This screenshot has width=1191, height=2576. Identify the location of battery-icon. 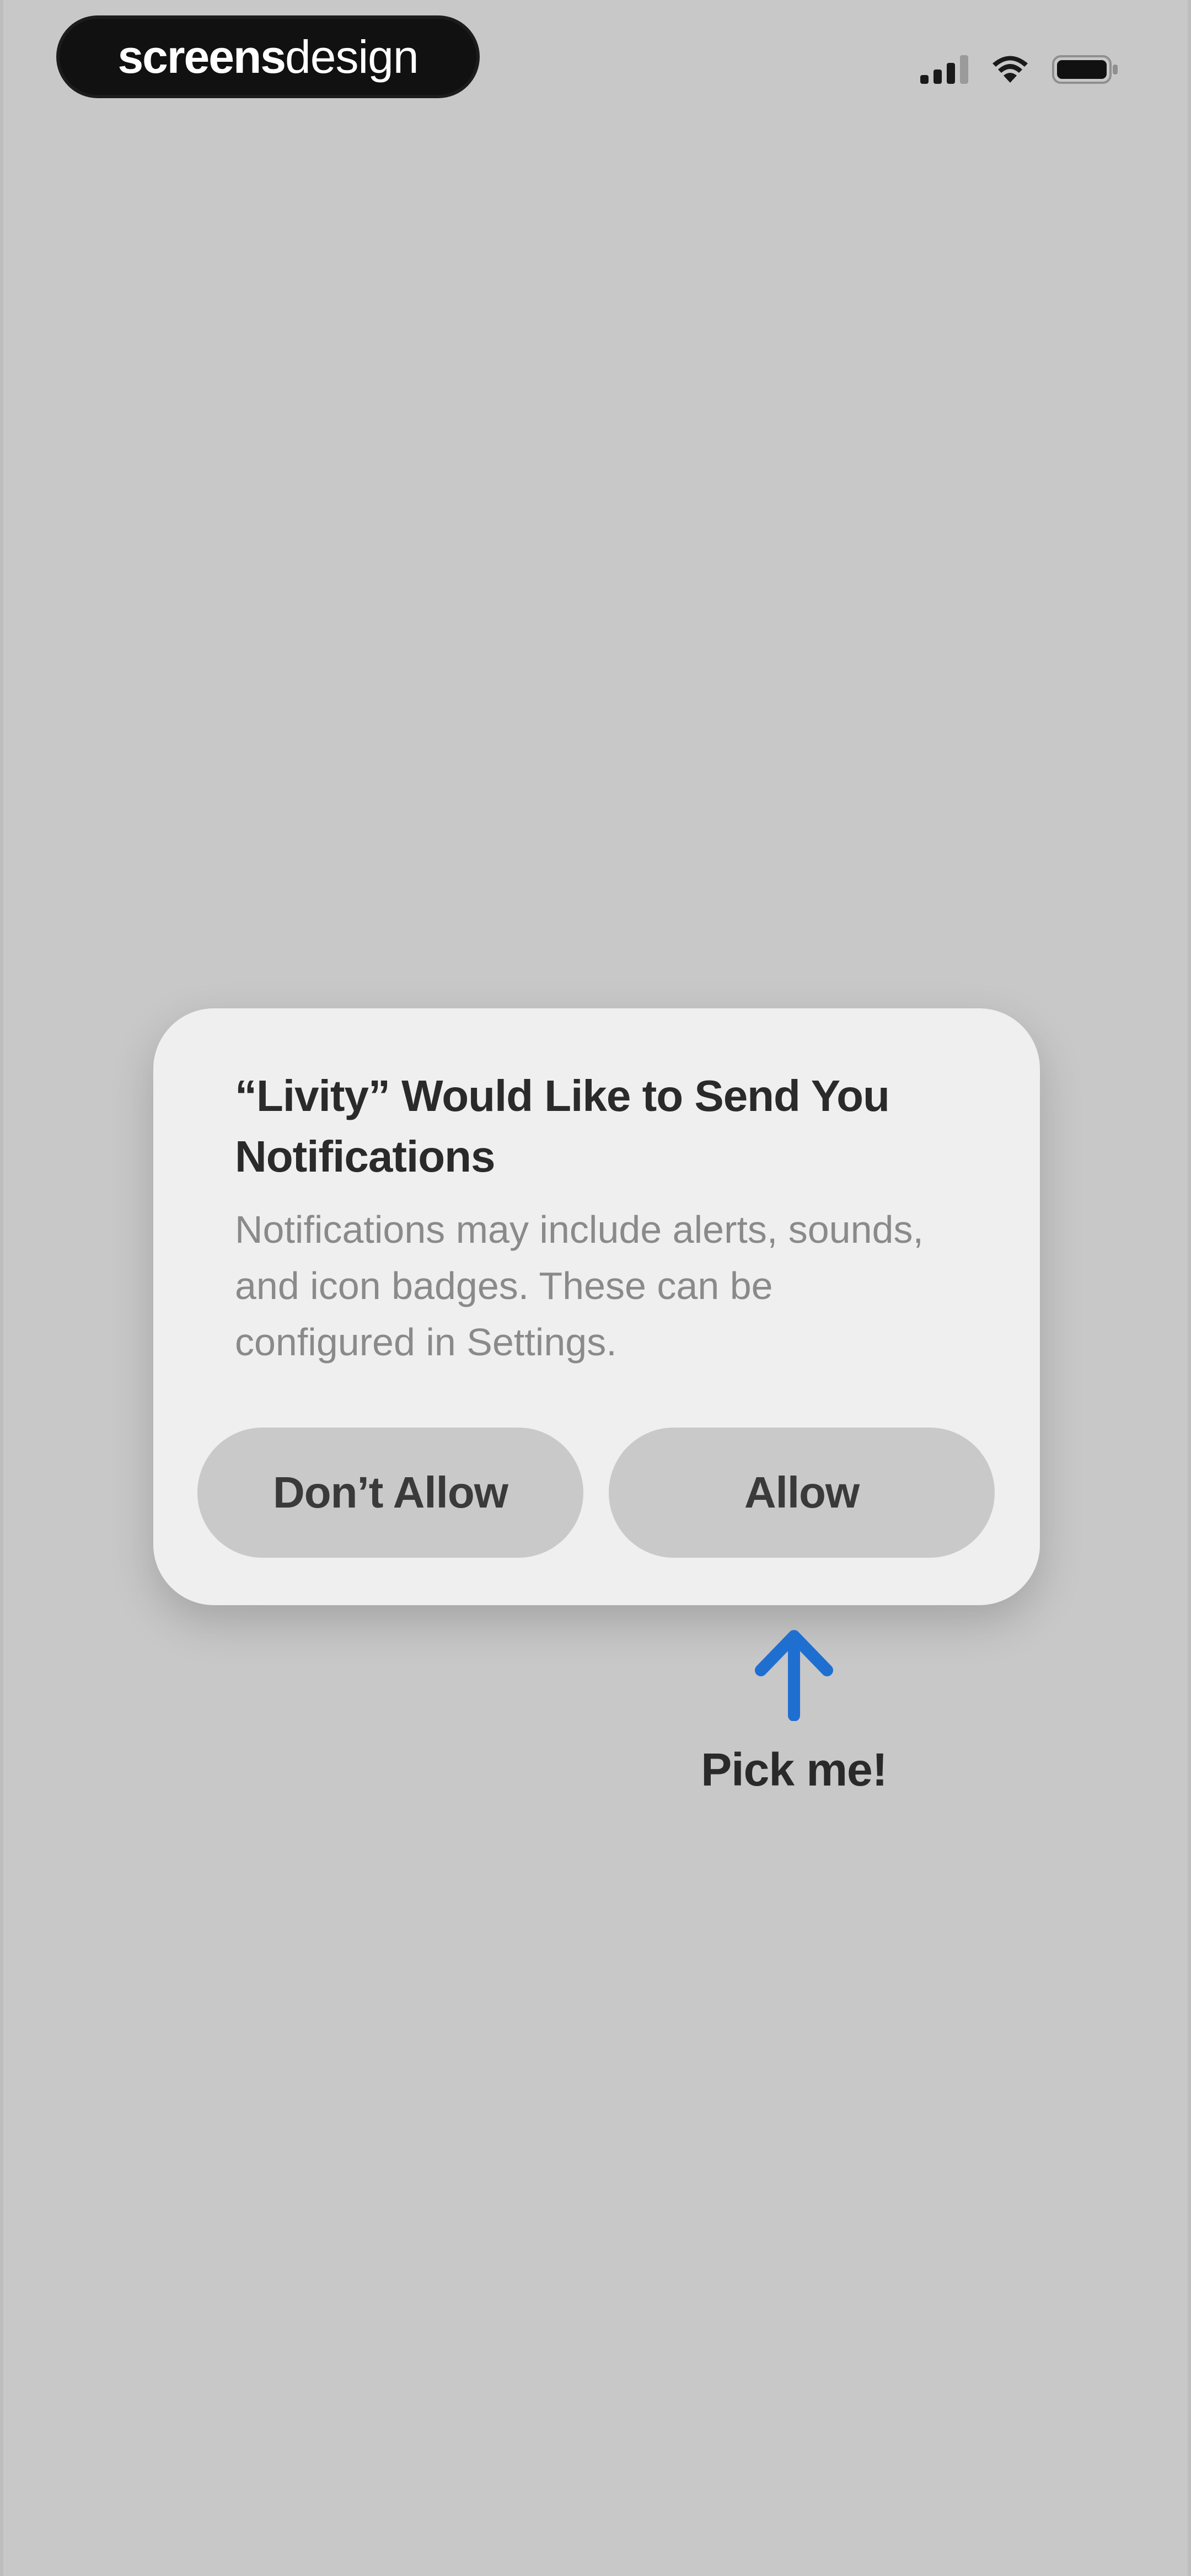
(1085, 69).